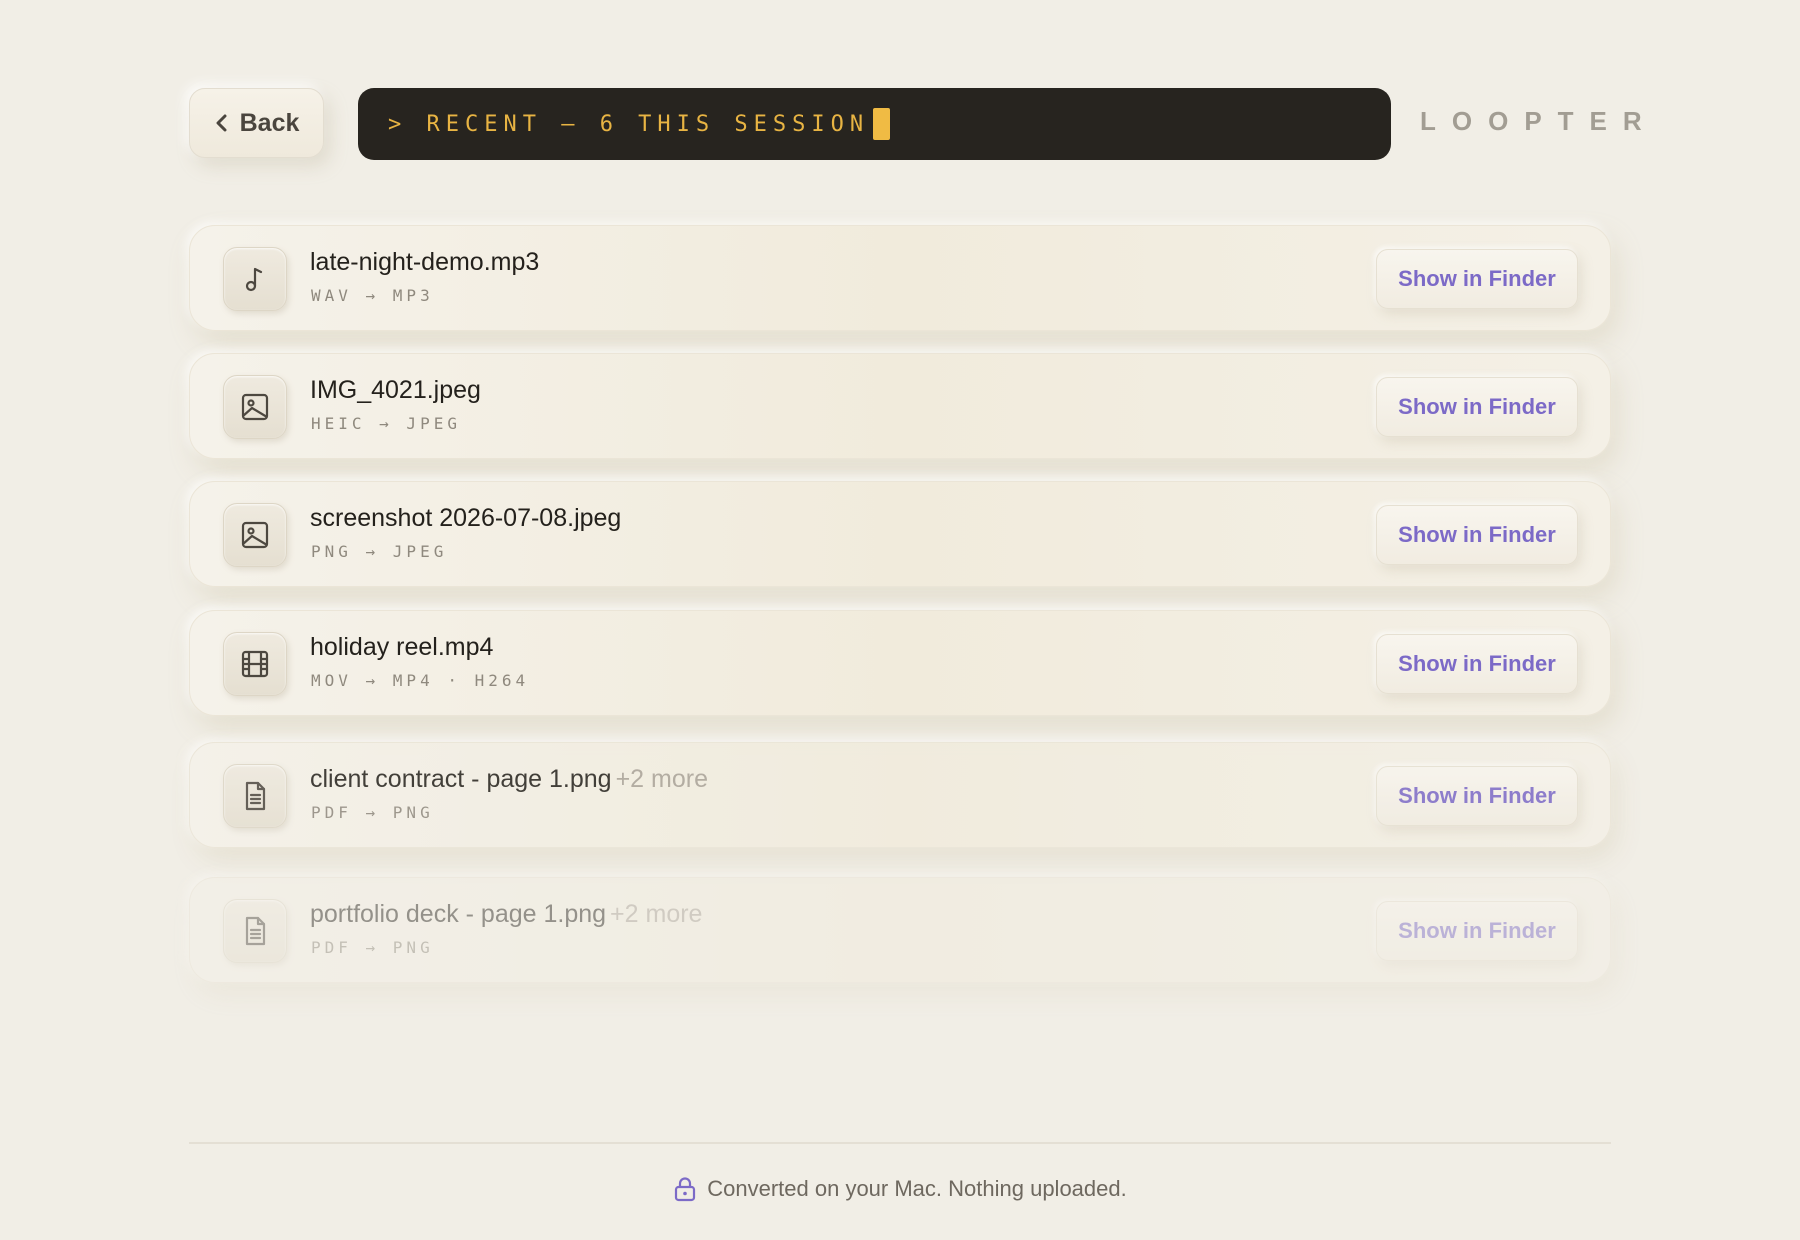 The width and height of the screenshot is (1800, 1240). I want to click on session-status-bar: > RECENT — 6 THIS SESSION, so click(874, 124).